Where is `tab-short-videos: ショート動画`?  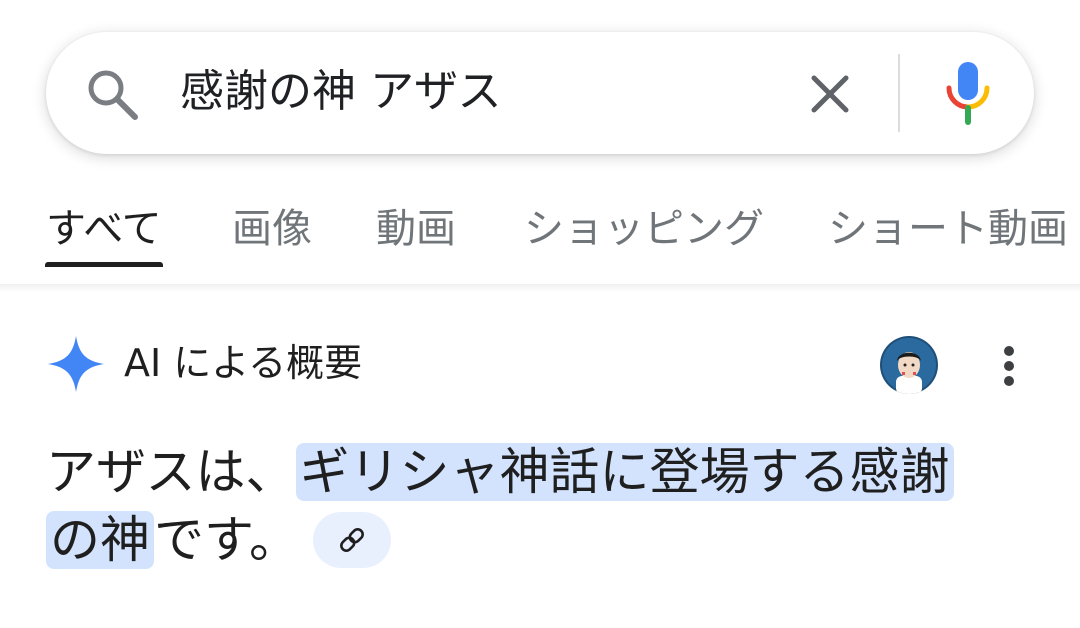 tab-short-videos: ショート動画 is located at coordinates (948, 229).